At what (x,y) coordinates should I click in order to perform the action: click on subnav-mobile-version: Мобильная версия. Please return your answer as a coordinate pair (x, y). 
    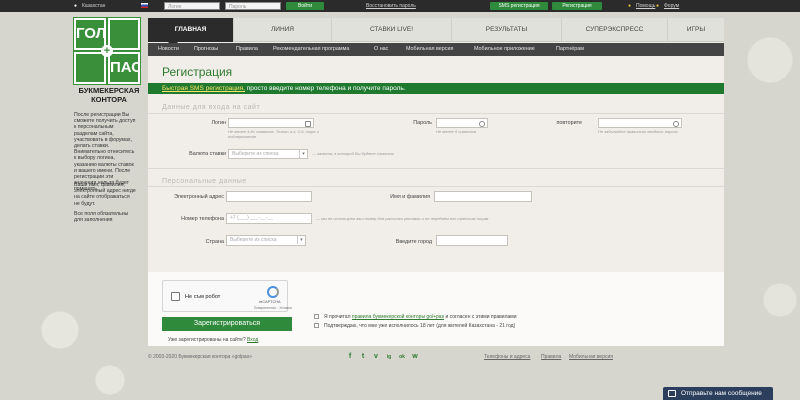
    Looking at the image, I should click on (429, 49).